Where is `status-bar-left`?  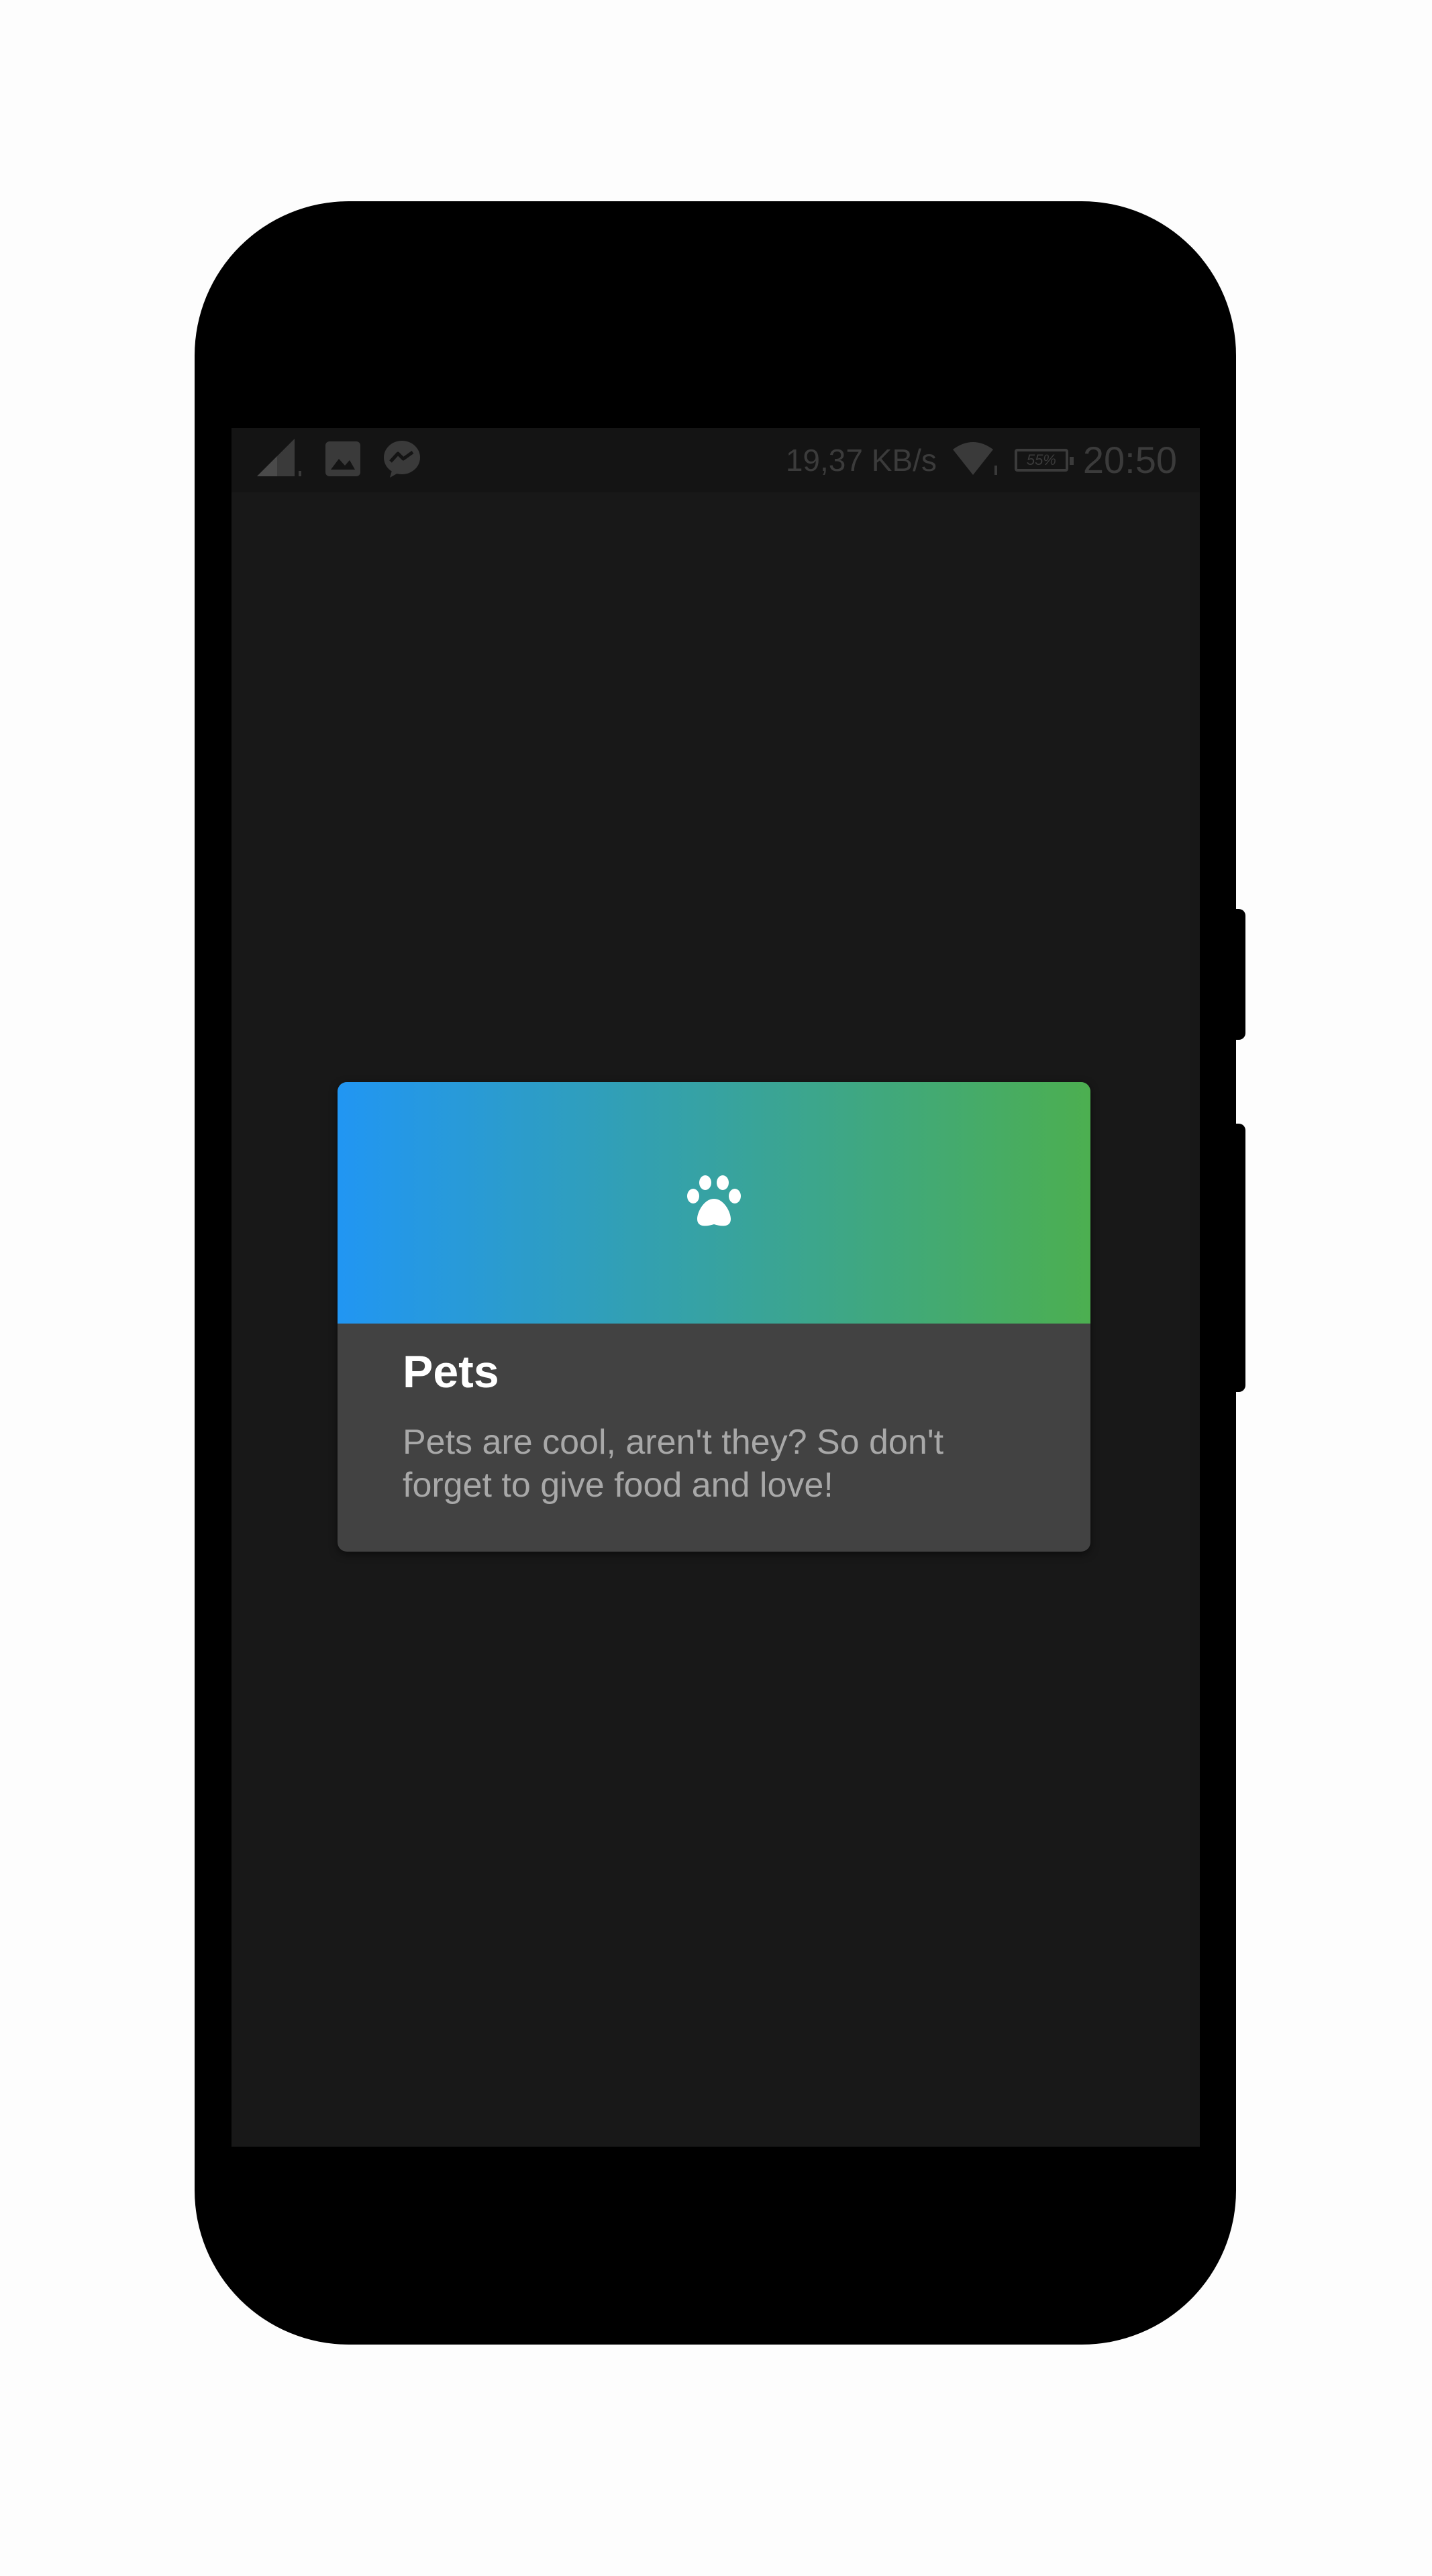
status-bar-left is located at coordinates (339, 460).